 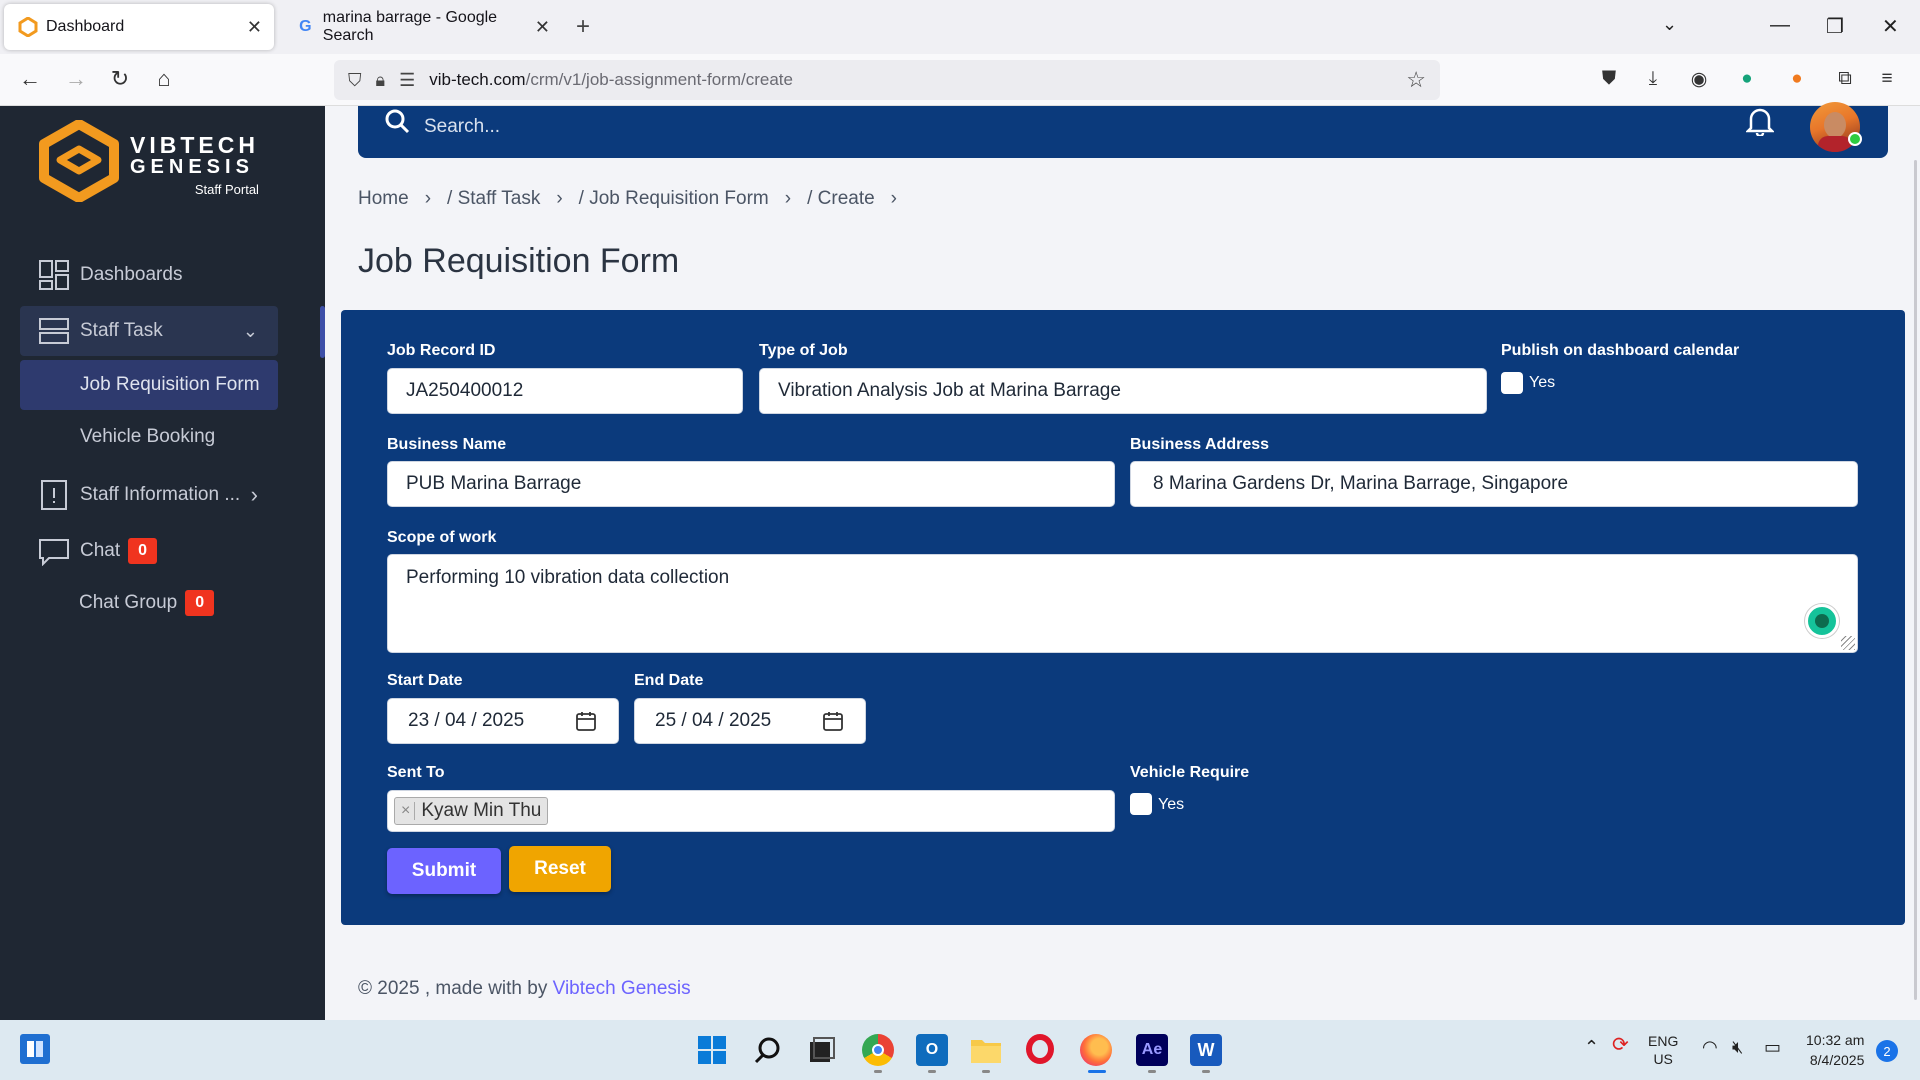 I want to click on after-effects-icon: Ae, so click(x=1152, y=1050).